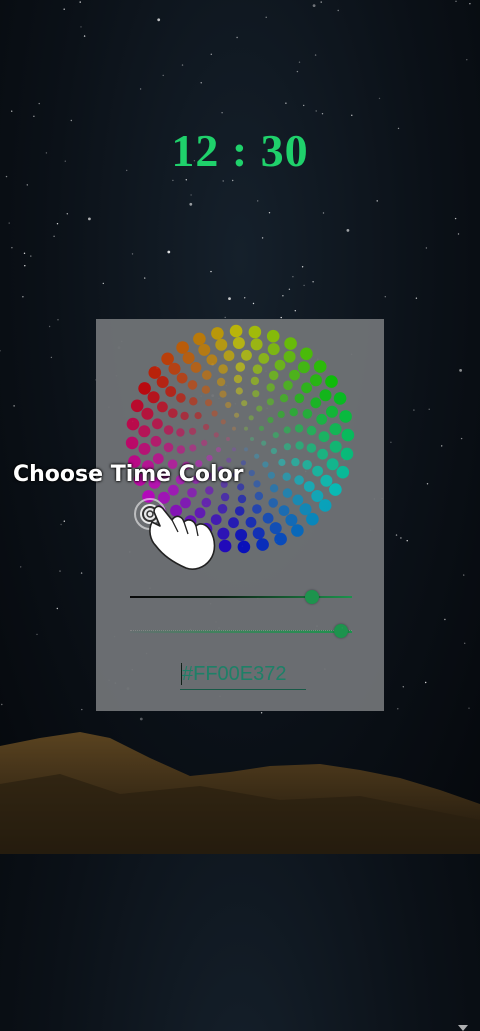  I want to click on opacity-slider, so click(241, 631).